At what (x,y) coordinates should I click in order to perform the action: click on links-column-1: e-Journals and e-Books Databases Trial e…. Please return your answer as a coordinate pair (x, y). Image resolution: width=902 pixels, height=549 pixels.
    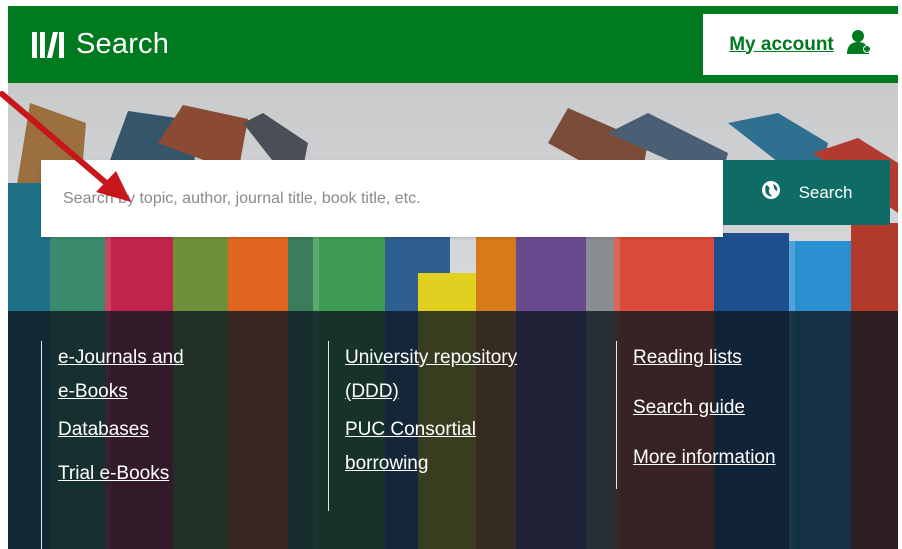
    Looking at the image, I should click on (171, 445).